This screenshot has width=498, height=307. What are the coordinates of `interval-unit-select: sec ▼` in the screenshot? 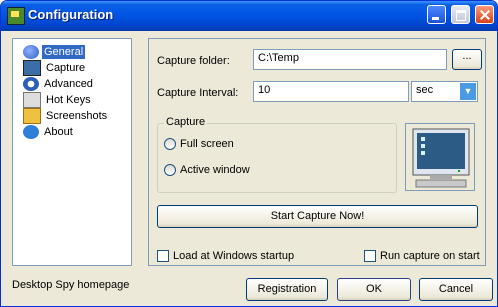 It's located at (444, 91).